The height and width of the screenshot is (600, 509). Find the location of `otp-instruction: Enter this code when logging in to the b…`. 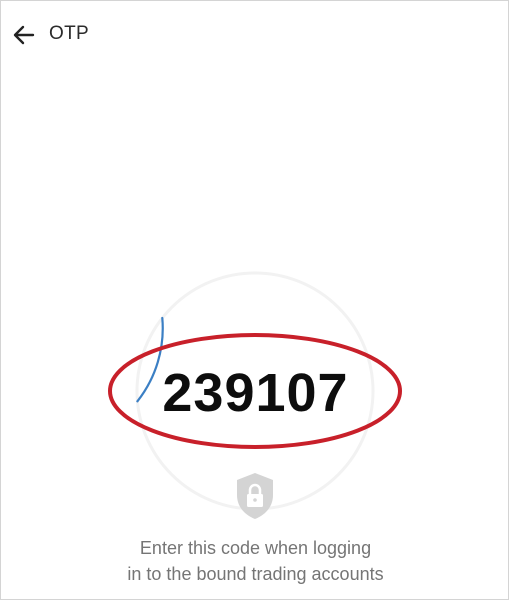

otp-instruction: Enter this code when logging in to the b… is located at coordinates (254, 561).